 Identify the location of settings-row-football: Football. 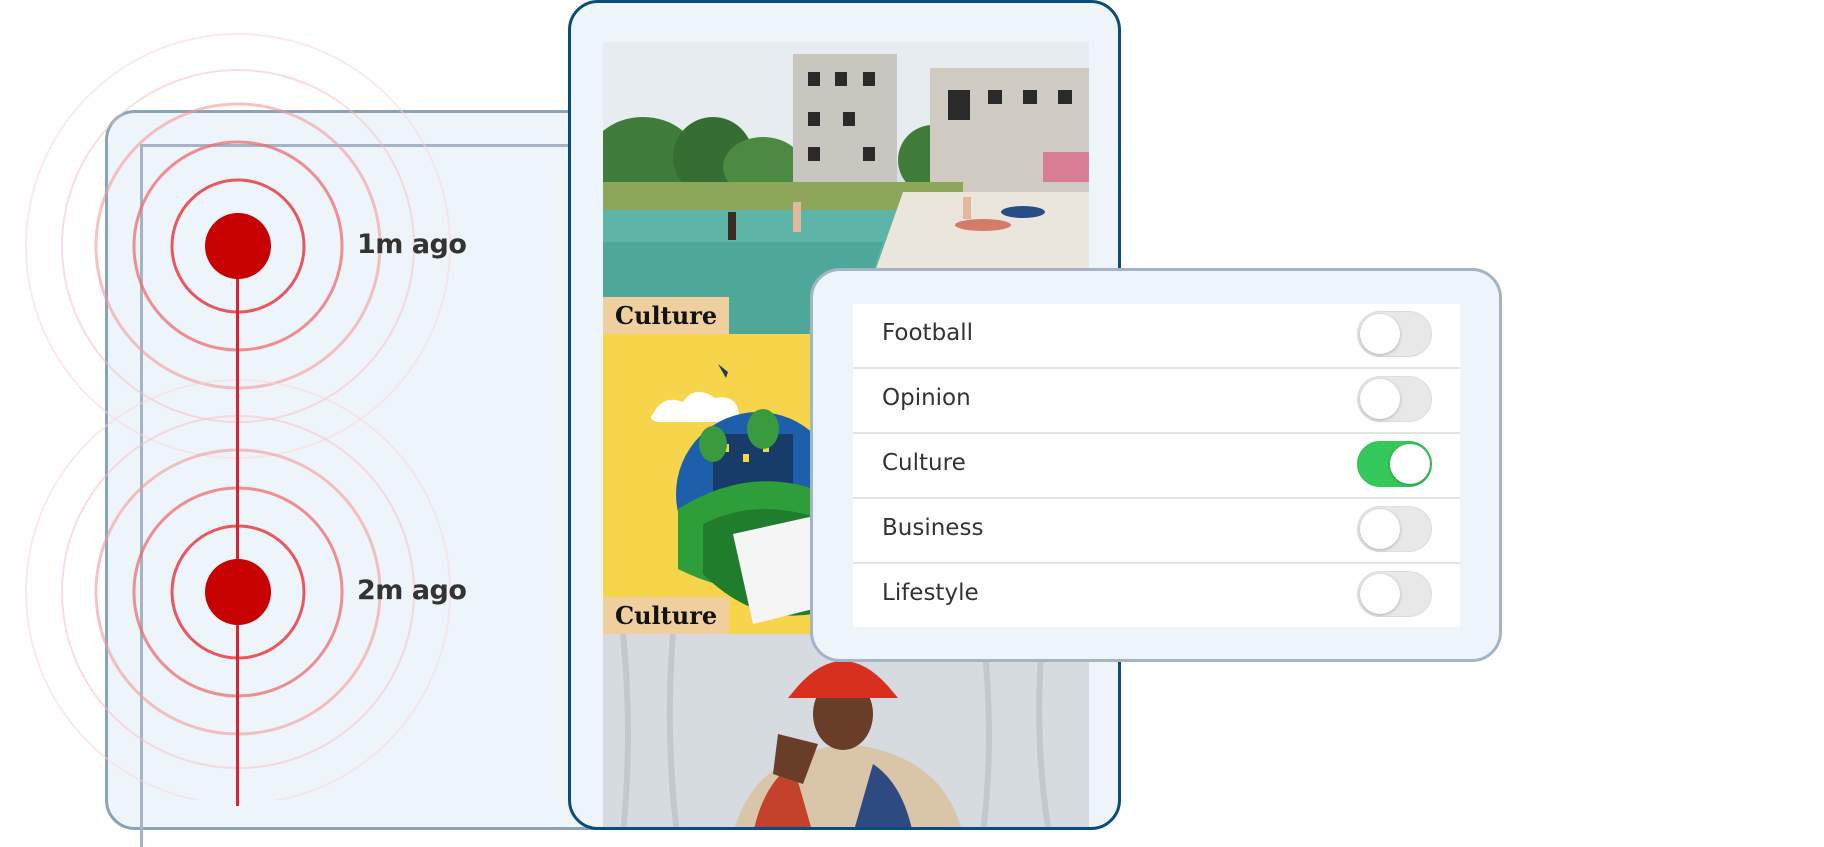
(1156, 336).